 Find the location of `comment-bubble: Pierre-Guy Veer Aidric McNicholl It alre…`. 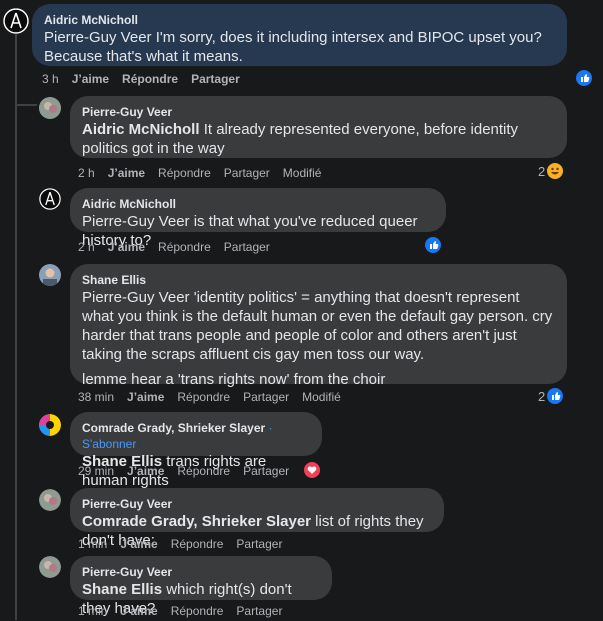

comment-bubble: Pierre-Guy Veer Aidric McNicholl It alre… is located at coordinates (318, 127).